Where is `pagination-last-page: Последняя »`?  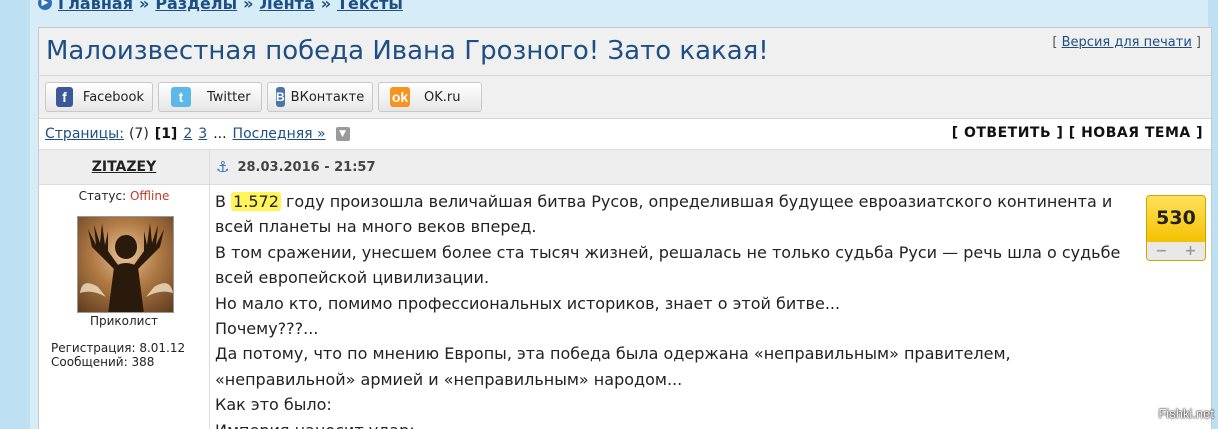
pagination-last-page: Последняя » is located at coordinates (279, 134).